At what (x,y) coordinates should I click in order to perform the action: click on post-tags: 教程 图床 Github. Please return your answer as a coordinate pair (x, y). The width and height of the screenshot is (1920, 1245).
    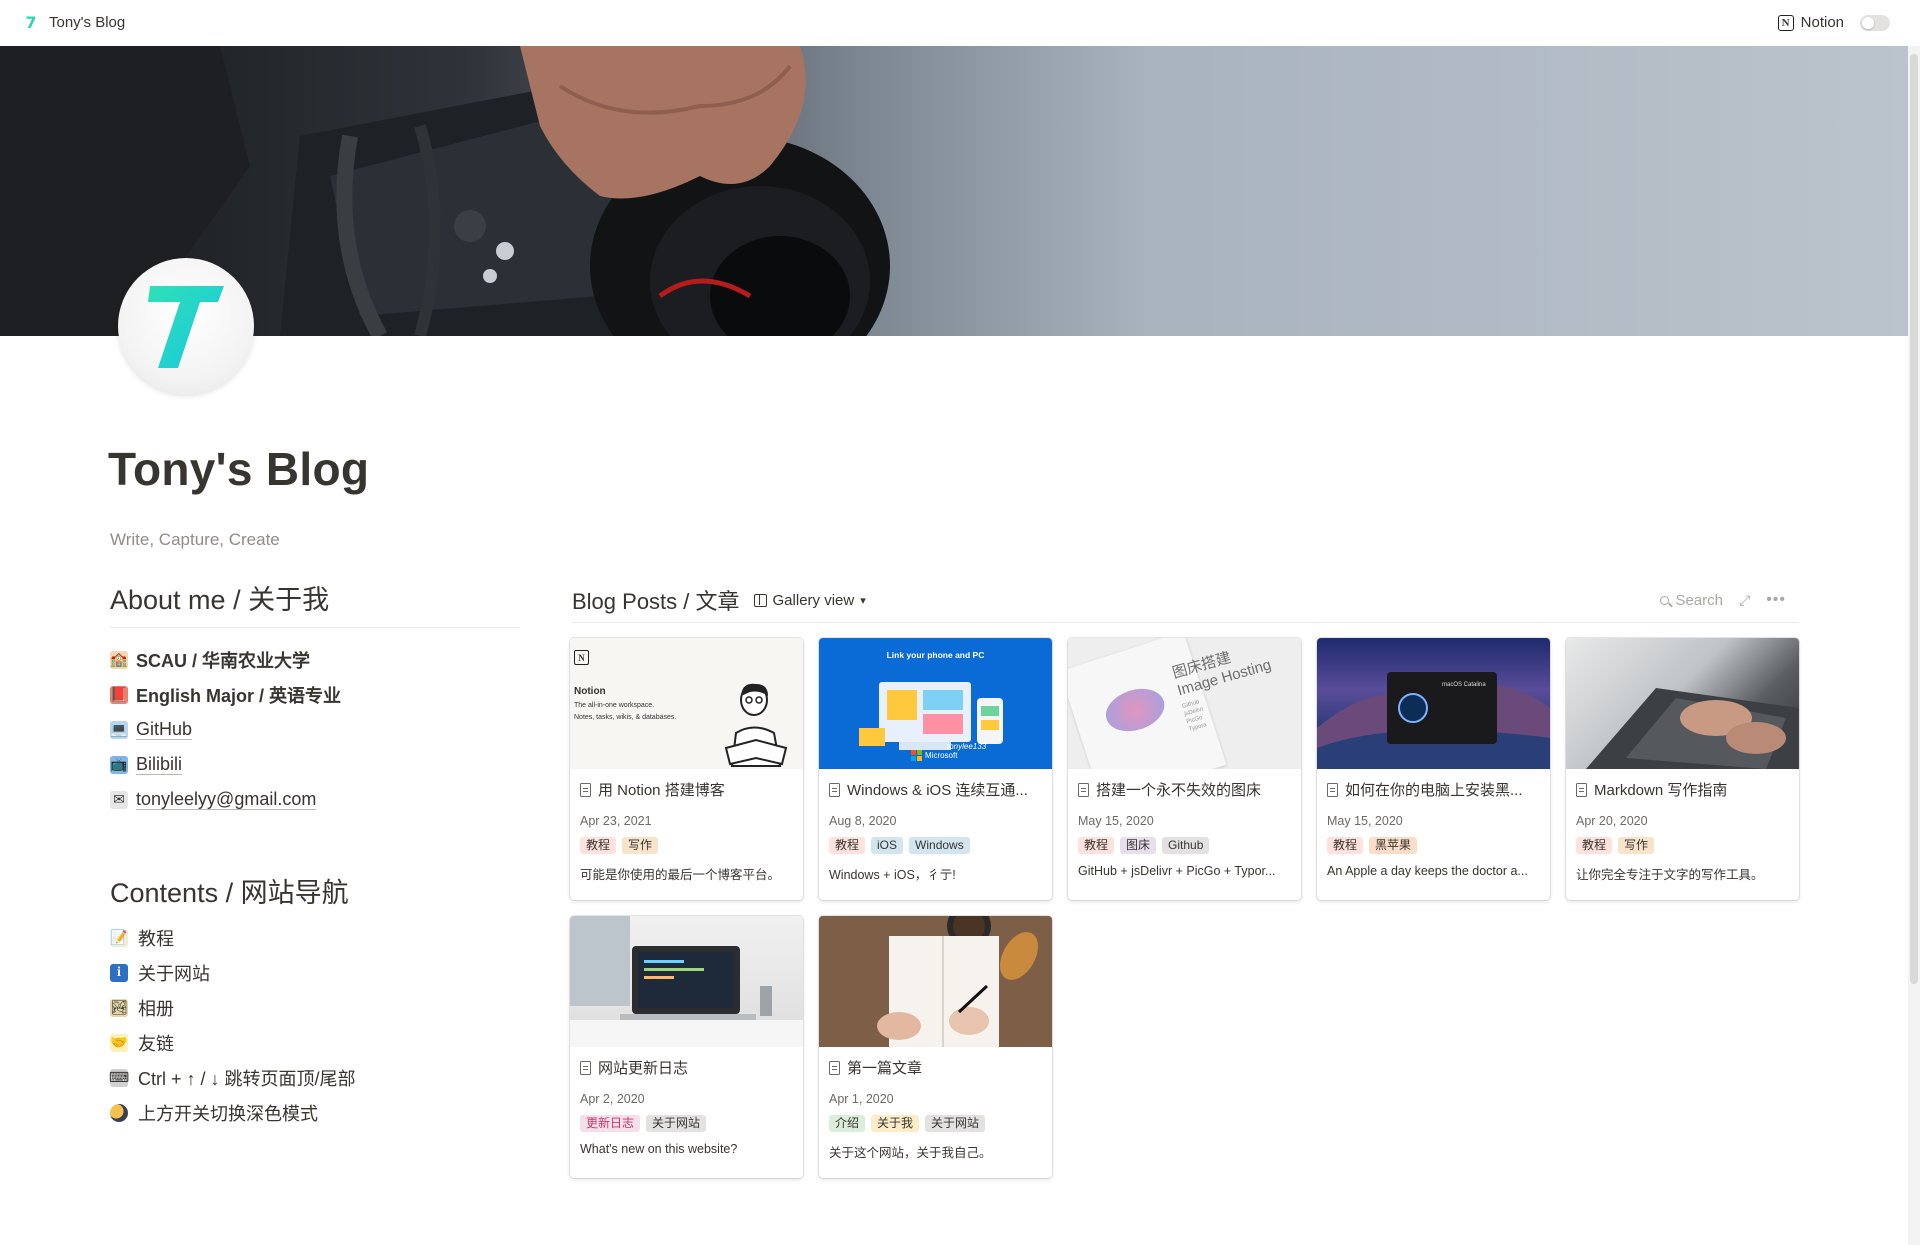
    Looking at the image, I should click on (1184, 845).